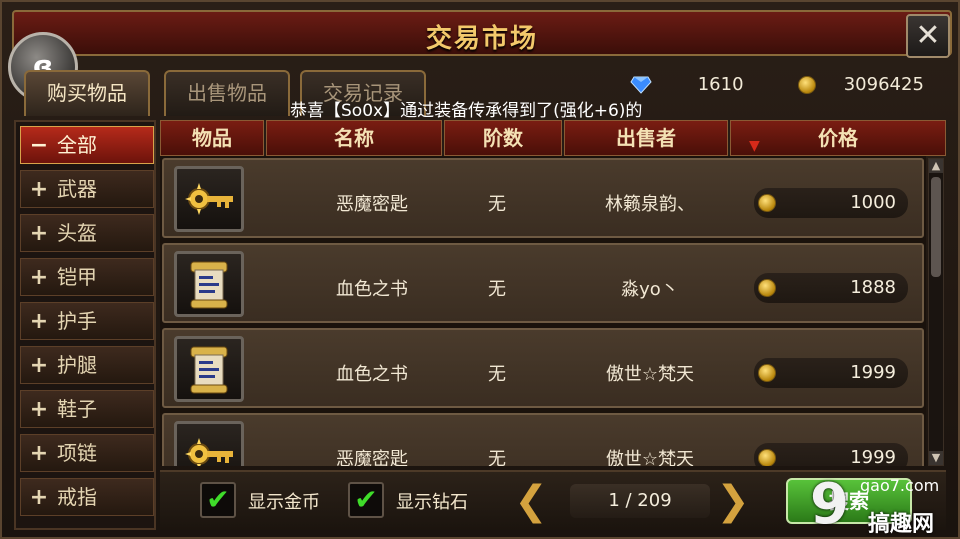 The image size is (960, 539). I want to click on sidebar-item-armor: + 铠甲, so click(87, 277).